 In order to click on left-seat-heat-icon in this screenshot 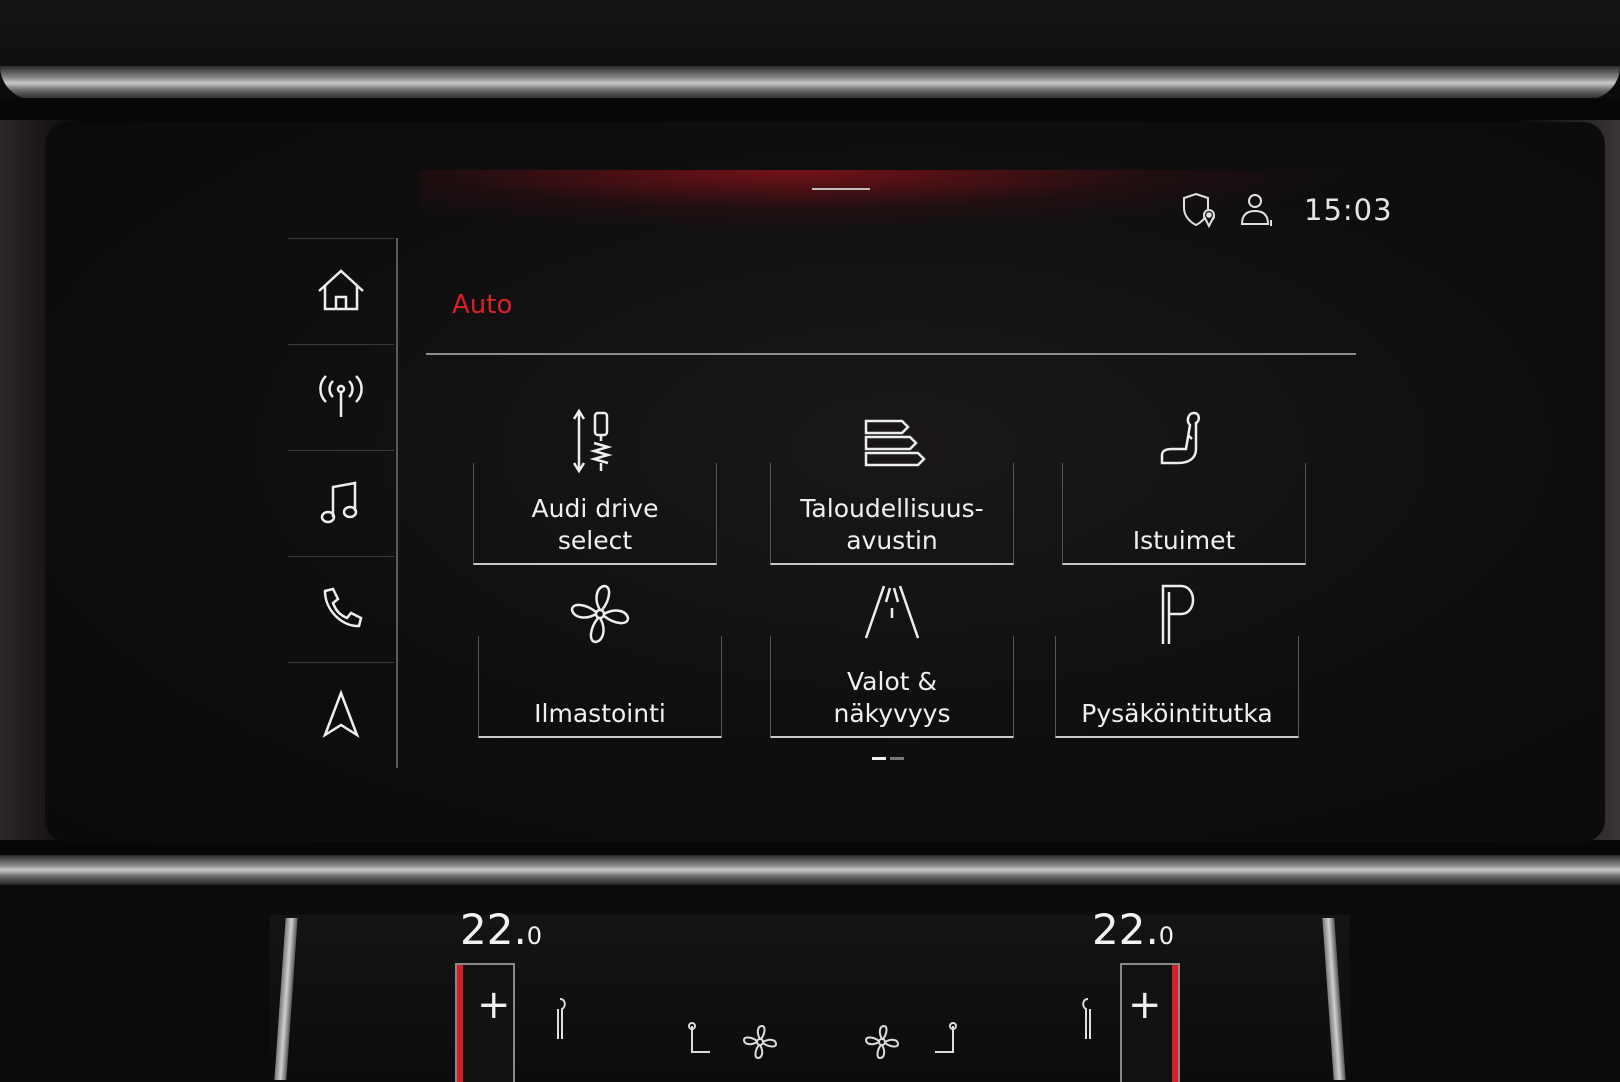, I will do `click(700, 1044)`.